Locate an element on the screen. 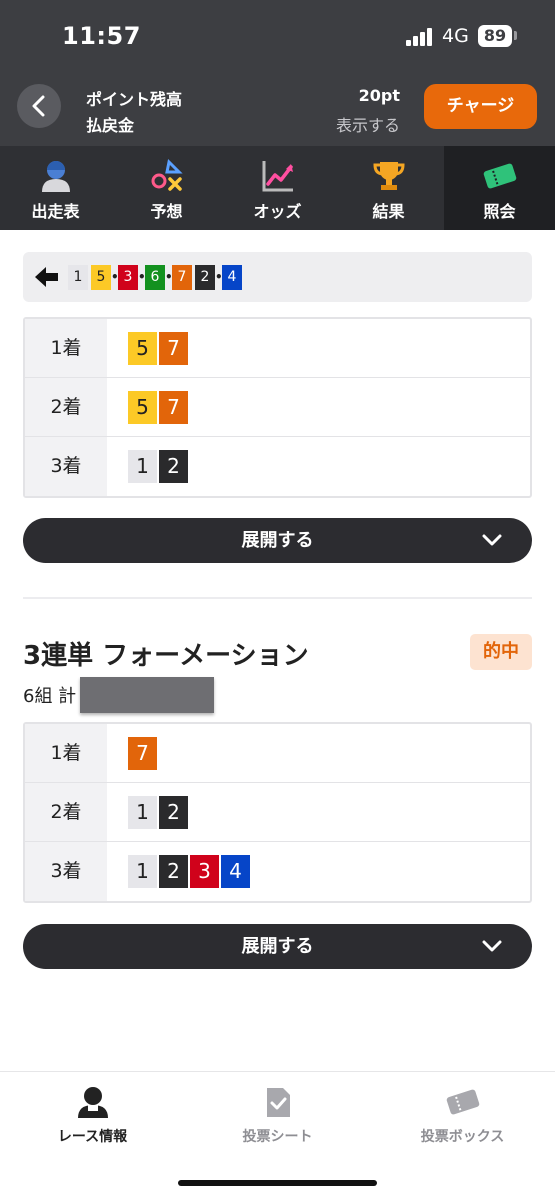 The height and width of the screenshot is (1200, 555). result-sequence-bar: 1 5 • 3 • 6 • 7 2 • 4 is located at coordinates (277, 277).